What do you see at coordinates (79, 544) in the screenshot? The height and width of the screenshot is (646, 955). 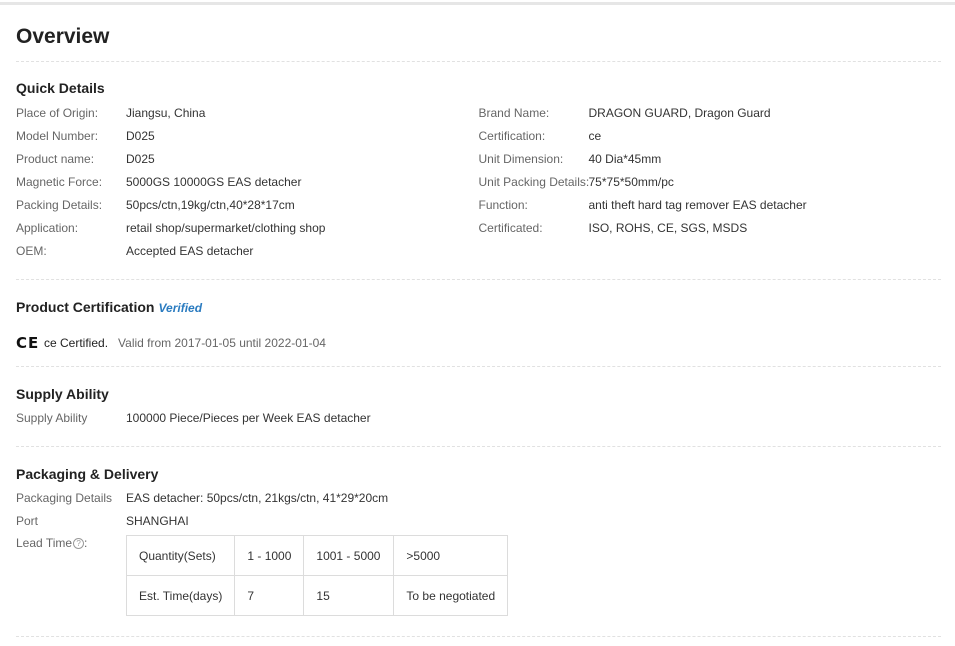 I see `help-icon: ?` at bounding box center [79, 544].